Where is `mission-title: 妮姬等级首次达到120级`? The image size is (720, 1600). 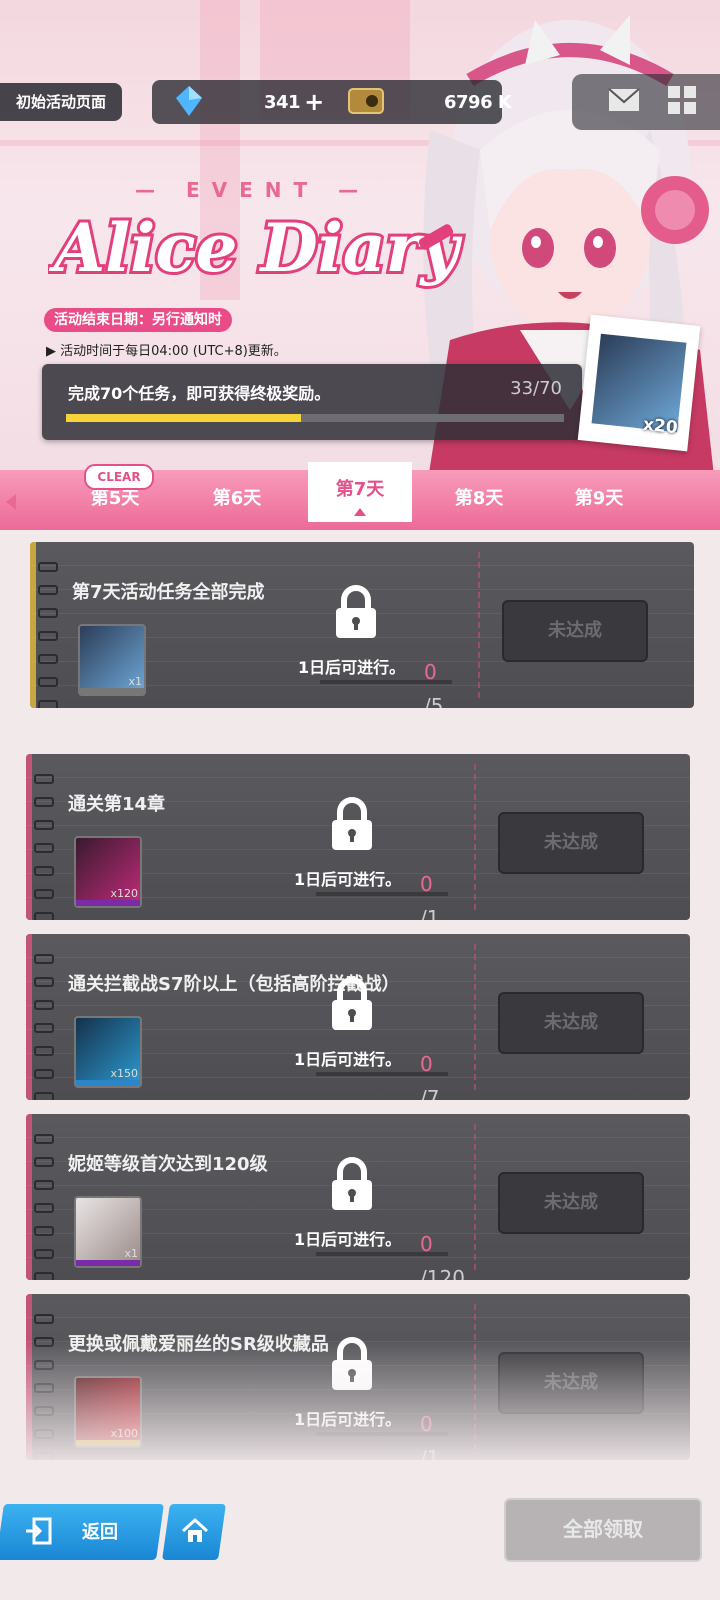
mission-title: 妮姬等级首次达到120级 is located at coordinates (168, 1164).